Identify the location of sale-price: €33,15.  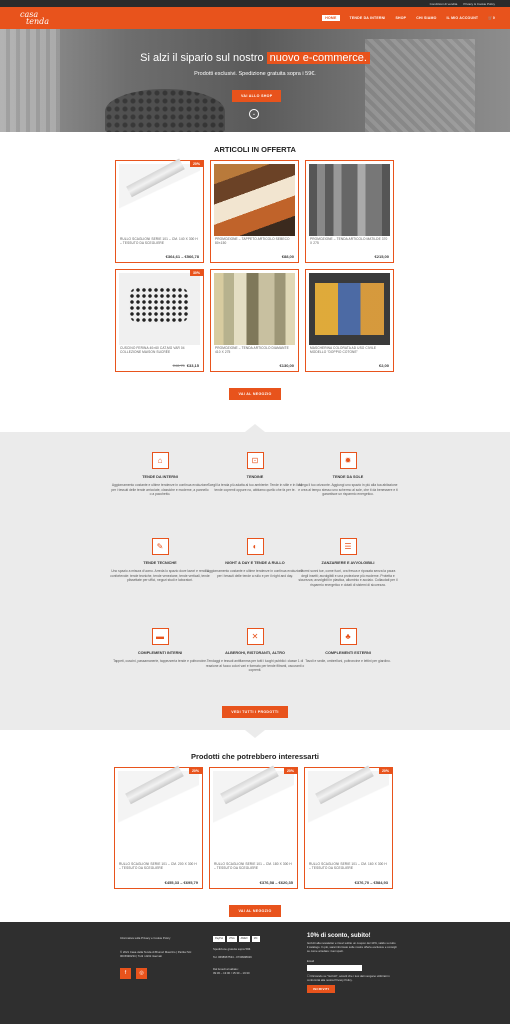
(192, 365).